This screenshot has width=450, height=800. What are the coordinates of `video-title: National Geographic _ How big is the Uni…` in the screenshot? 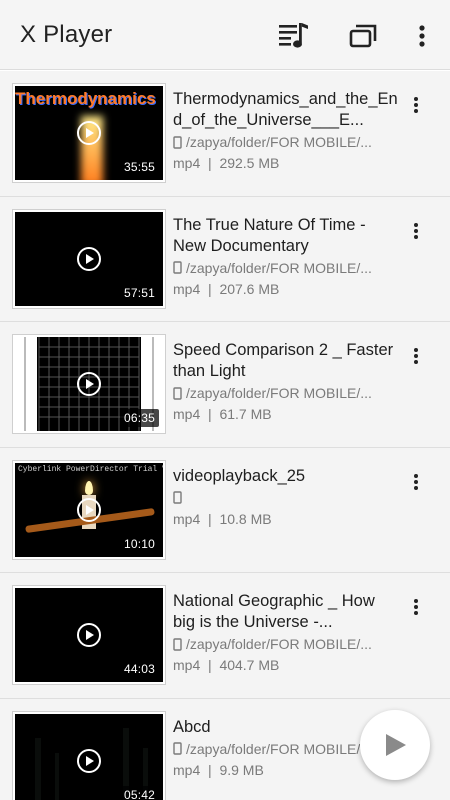 It's located at (274, 611).